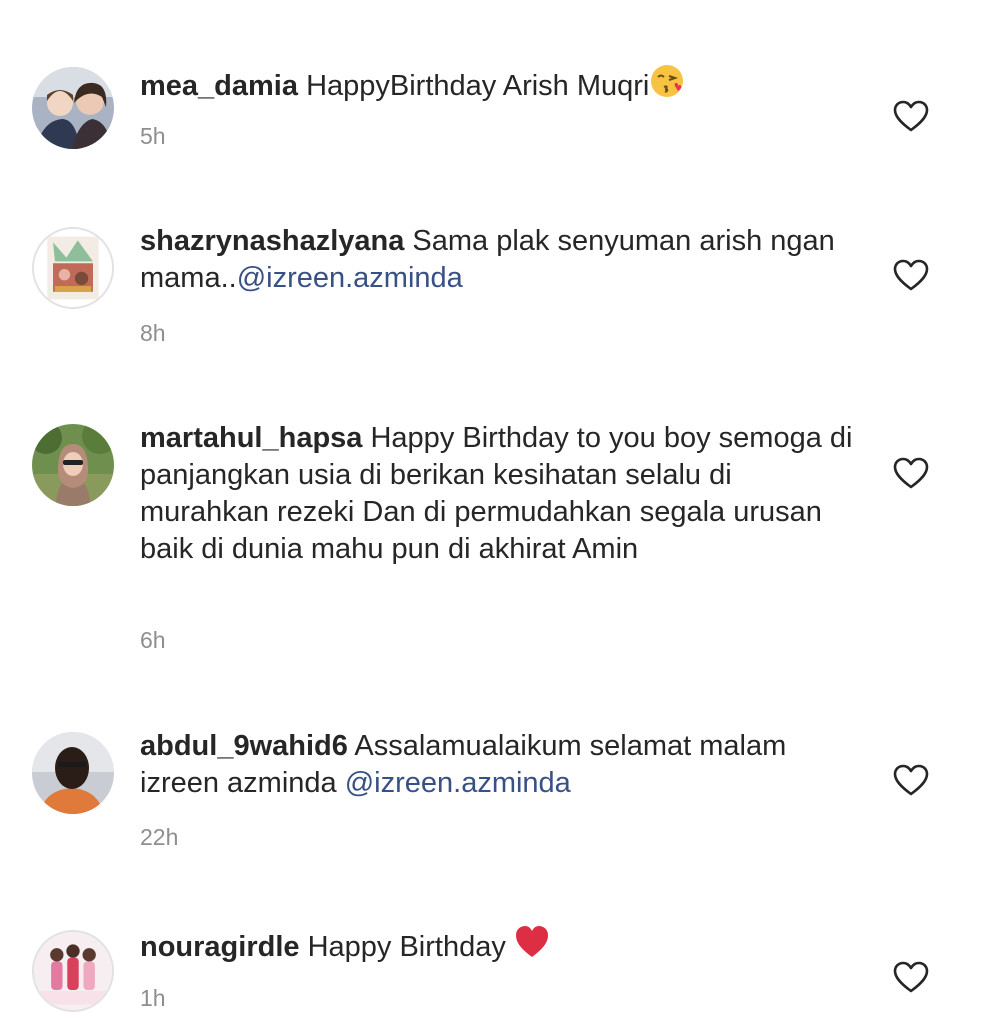 Image resolution: width=985 pixels, height=1024 pixels. Describe the element at coordinates (251, 438) in the screenshot. I see `comment-username: martahul_hapsa` at that location.